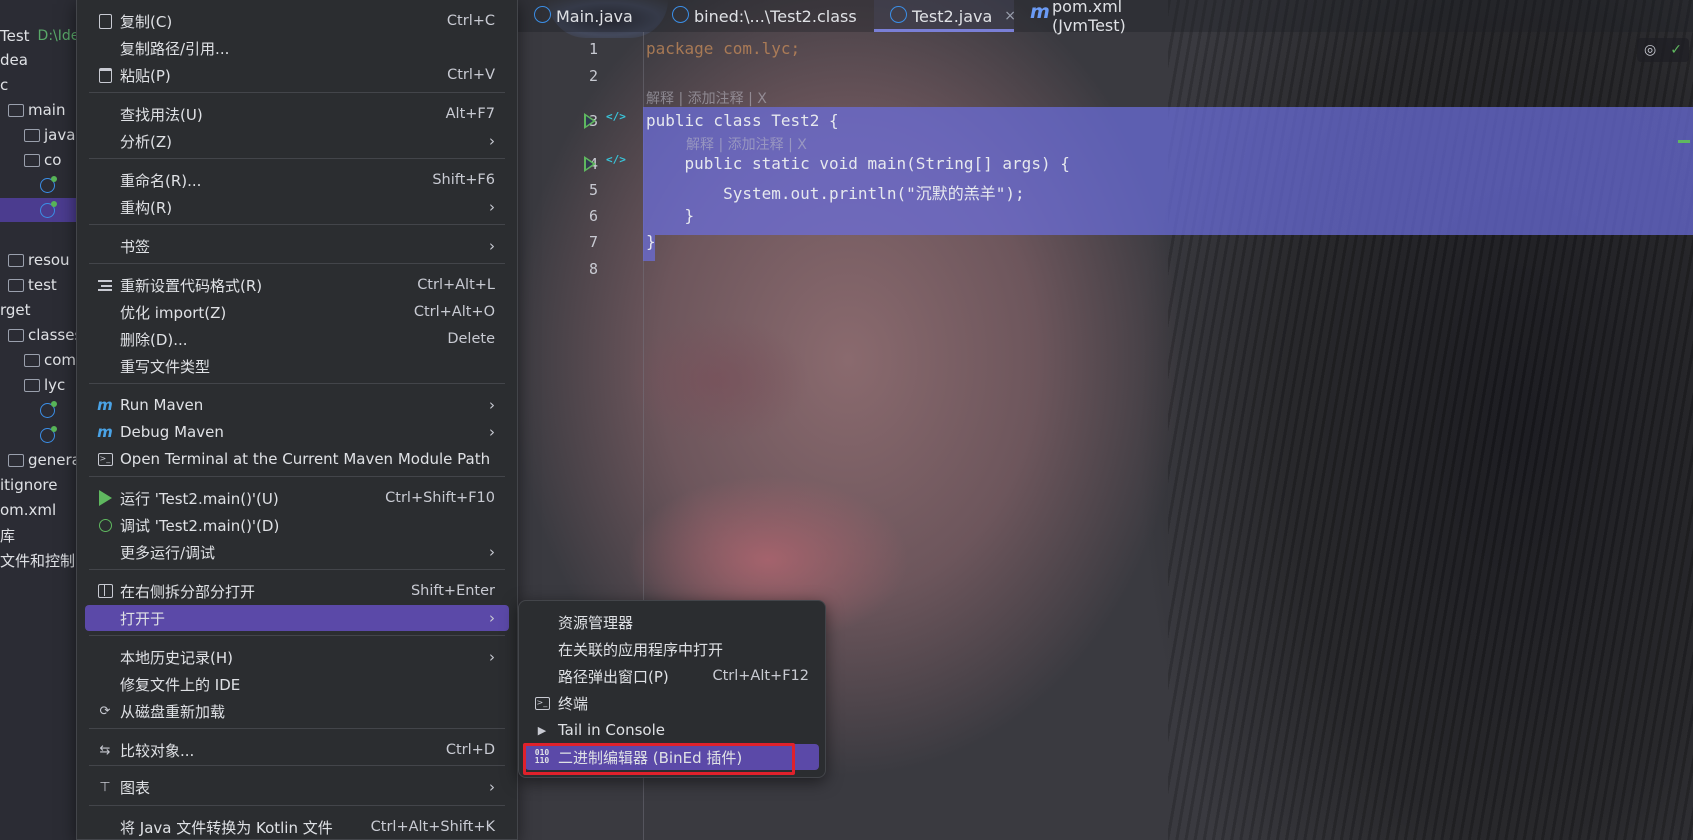 Image resolution: width=1693 pixels, height=840 pixels. What do you see at coordinates (611, 730) in the screenshot?
I see `submenu-item-label: Tail in Console` at bounding box center [611, 730].